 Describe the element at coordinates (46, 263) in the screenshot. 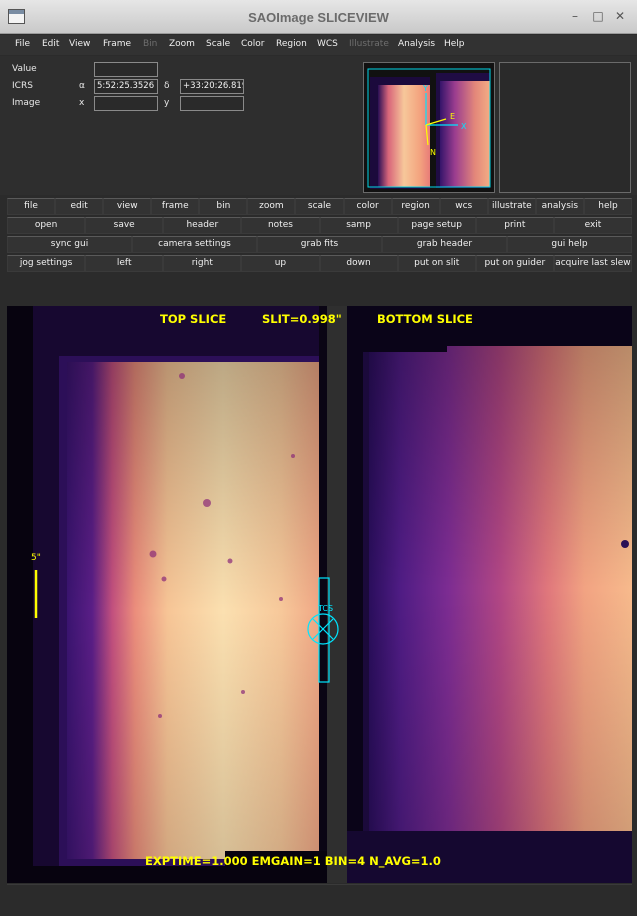

I see `btn-jog-settings: jog settings` at that location.